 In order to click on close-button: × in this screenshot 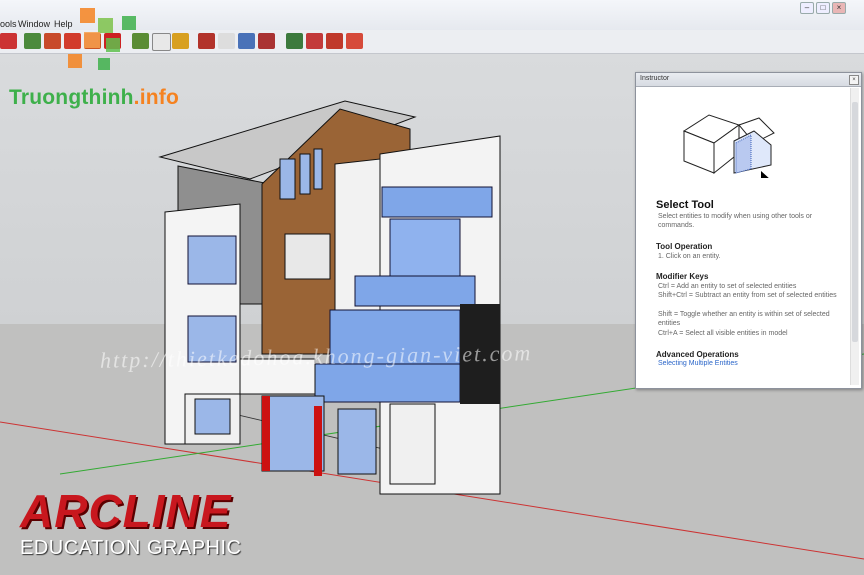, I will do `click(839, 8)`.